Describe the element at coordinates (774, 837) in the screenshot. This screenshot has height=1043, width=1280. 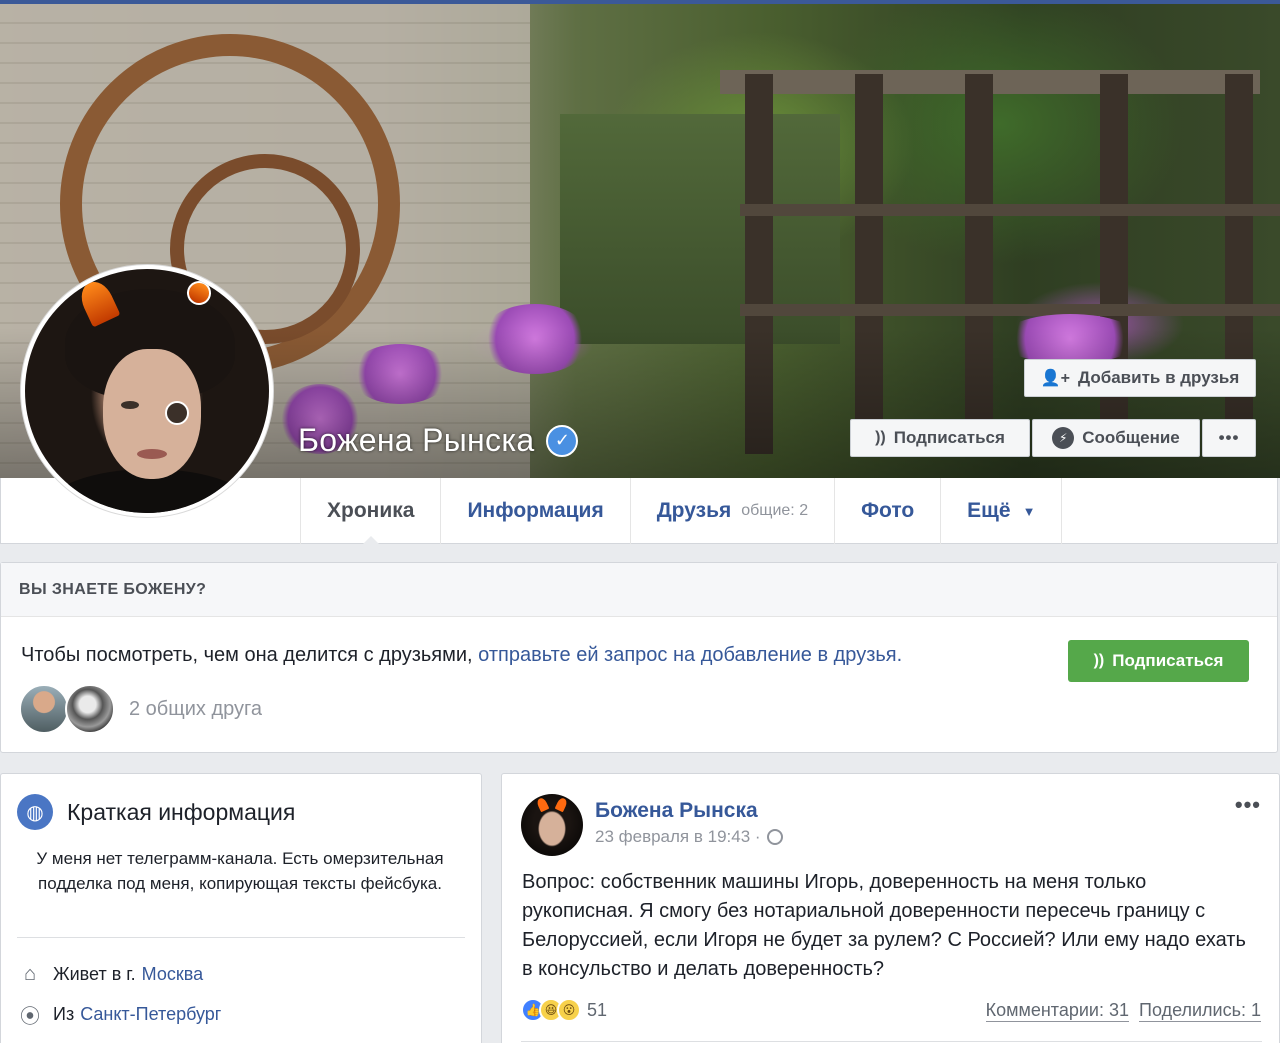
I see `public-globe-icon` at that location.